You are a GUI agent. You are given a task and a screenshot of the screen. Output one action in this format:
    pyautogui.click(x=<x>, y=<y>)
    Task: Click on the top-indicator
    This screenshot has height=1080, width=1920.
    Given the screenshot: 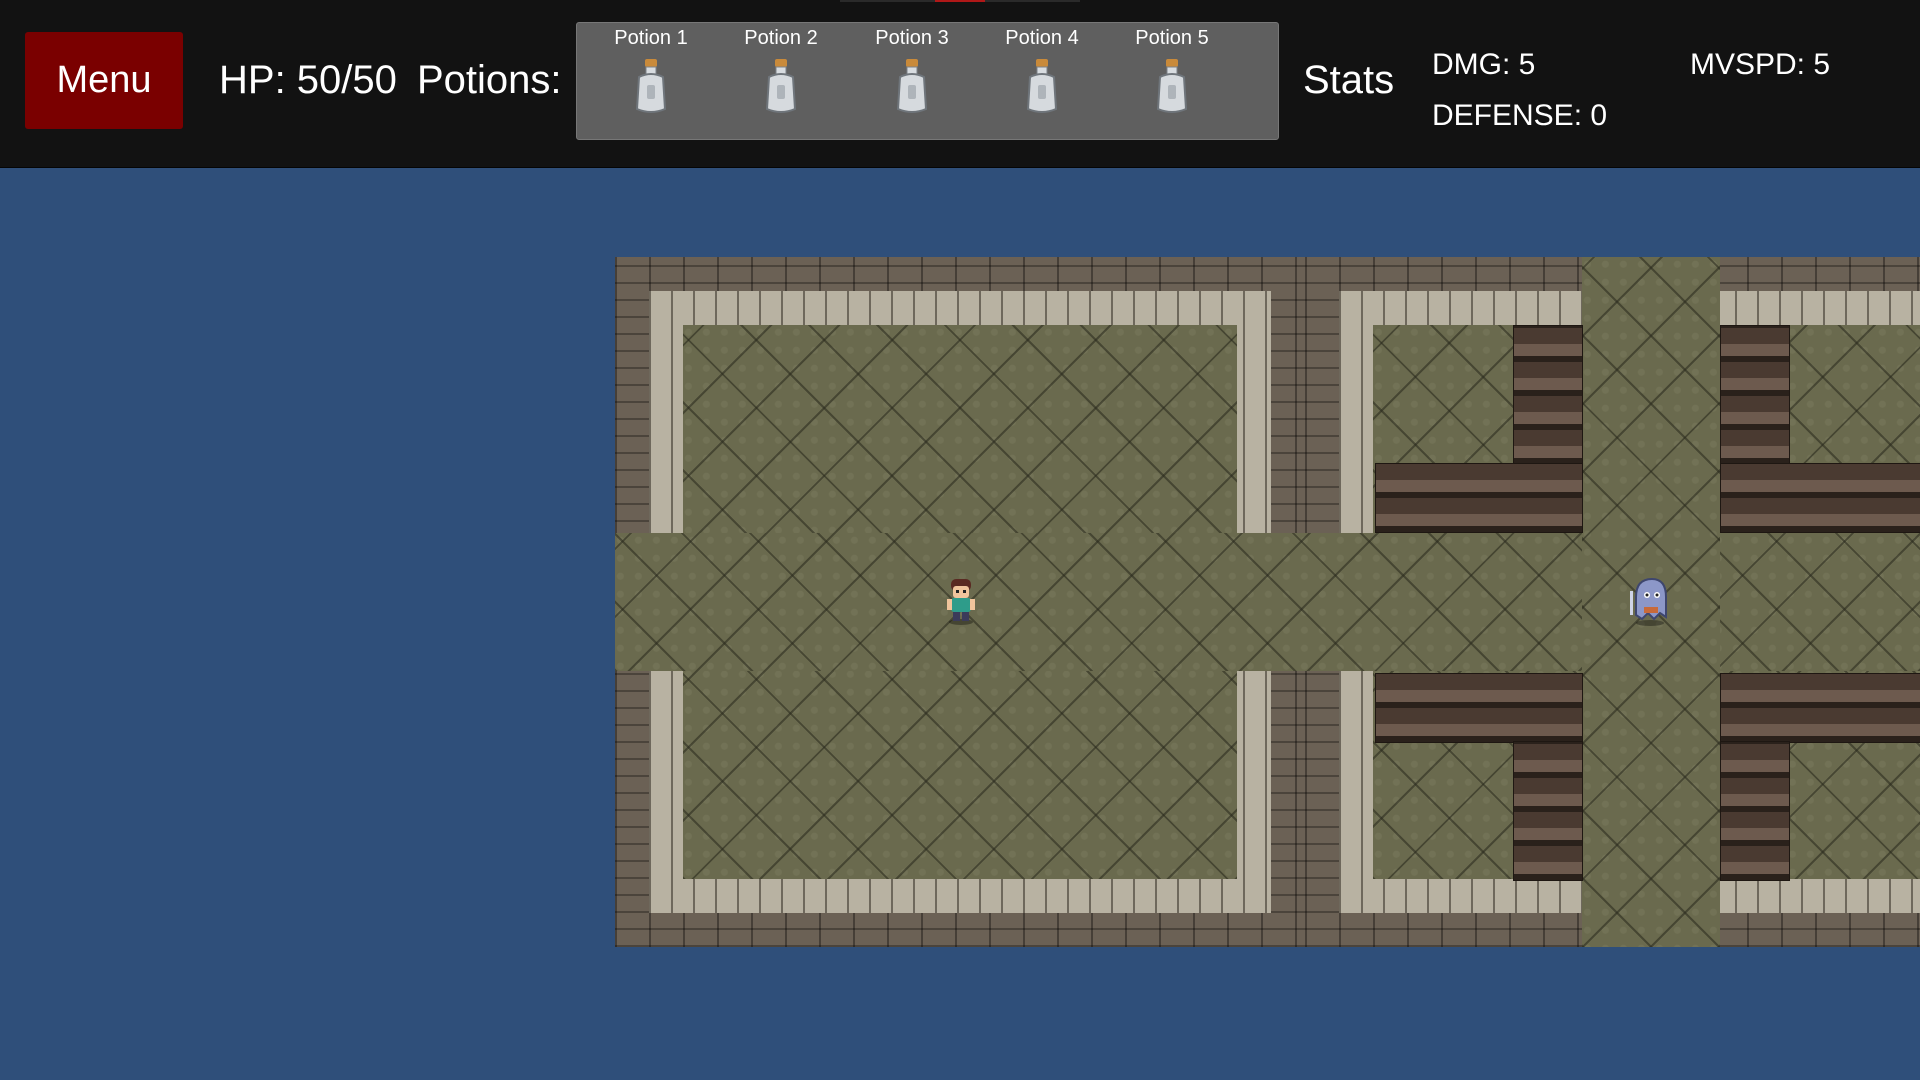 What is the action you would take?
    pyautogui.click(x=960, y=1)
    